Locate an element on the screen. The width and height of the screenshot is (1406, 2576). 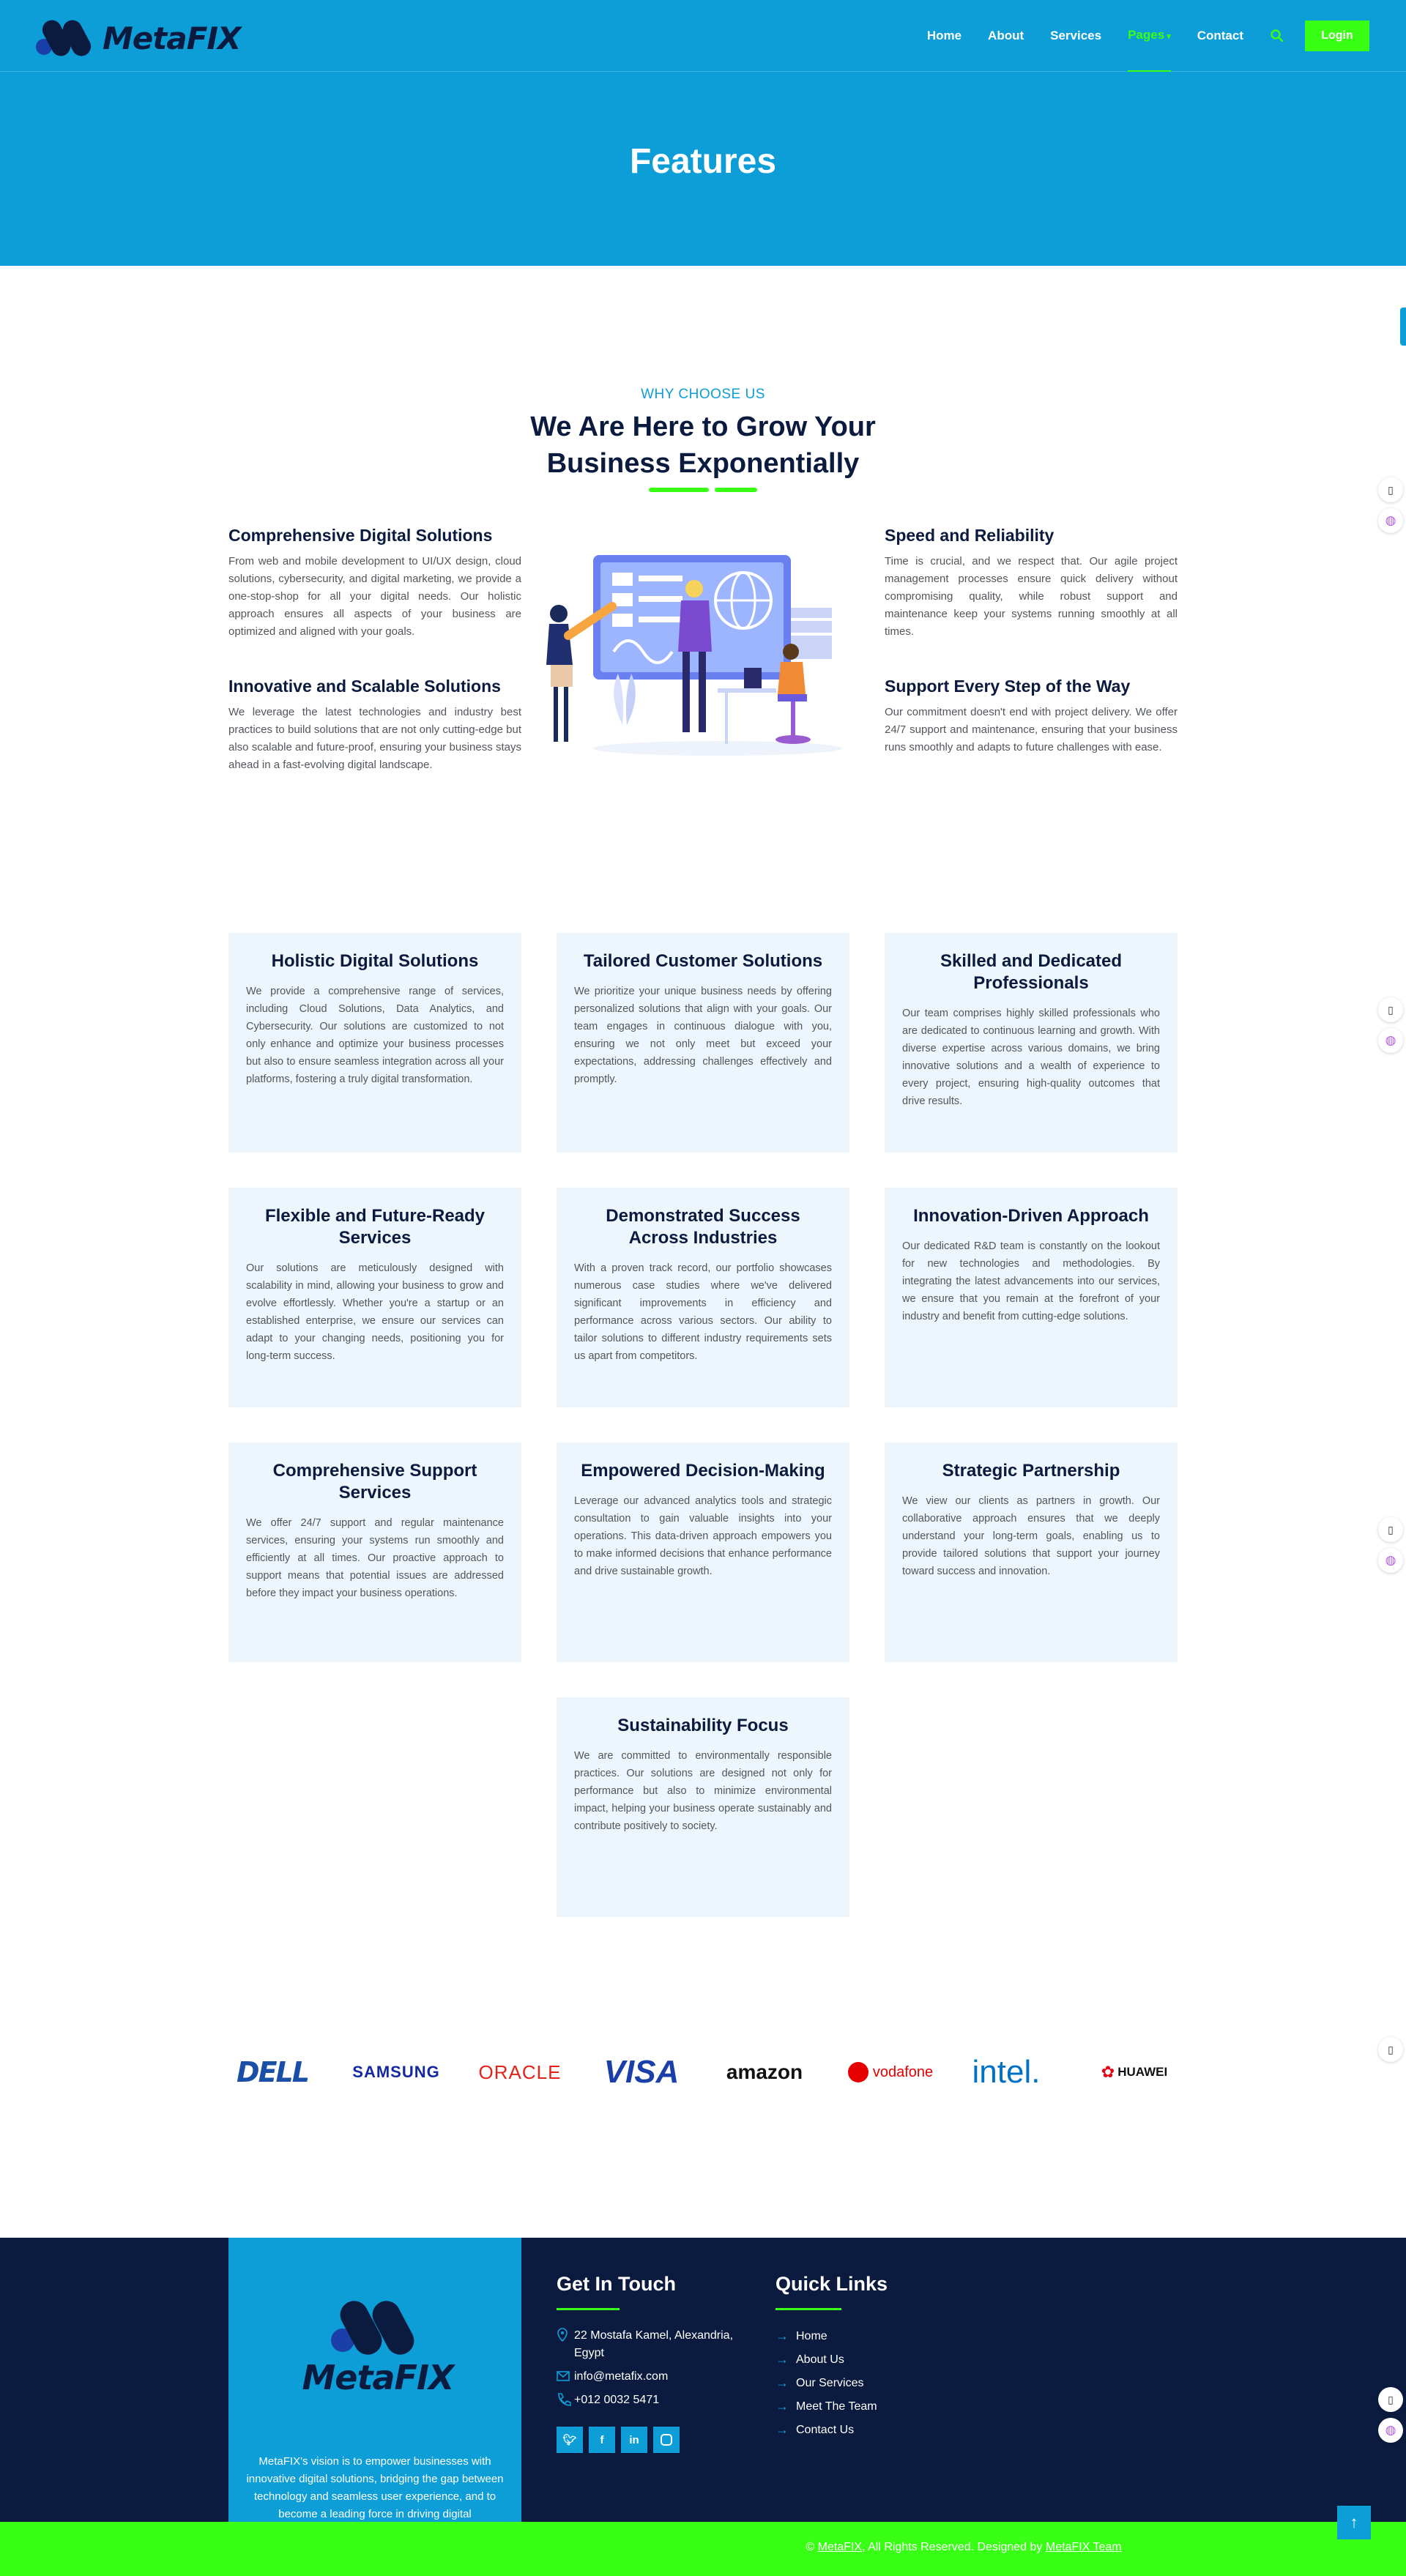
brand-oracle-text: ORACLE is located at coordinates (520, 2072).